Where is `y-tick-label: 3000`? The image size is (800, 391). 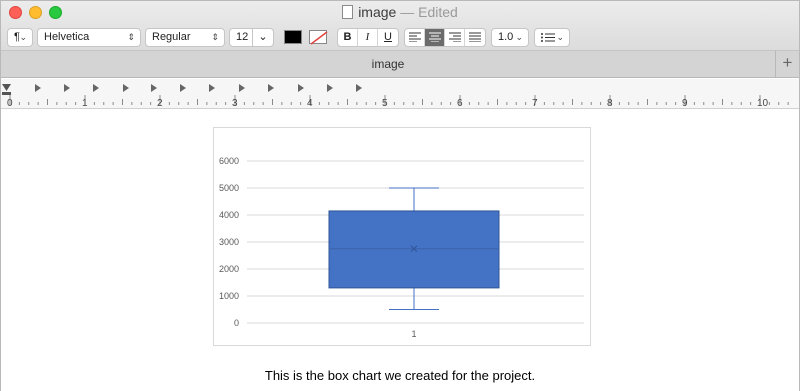
y-tick-label: 3000 is located at coordinates (229, 242).